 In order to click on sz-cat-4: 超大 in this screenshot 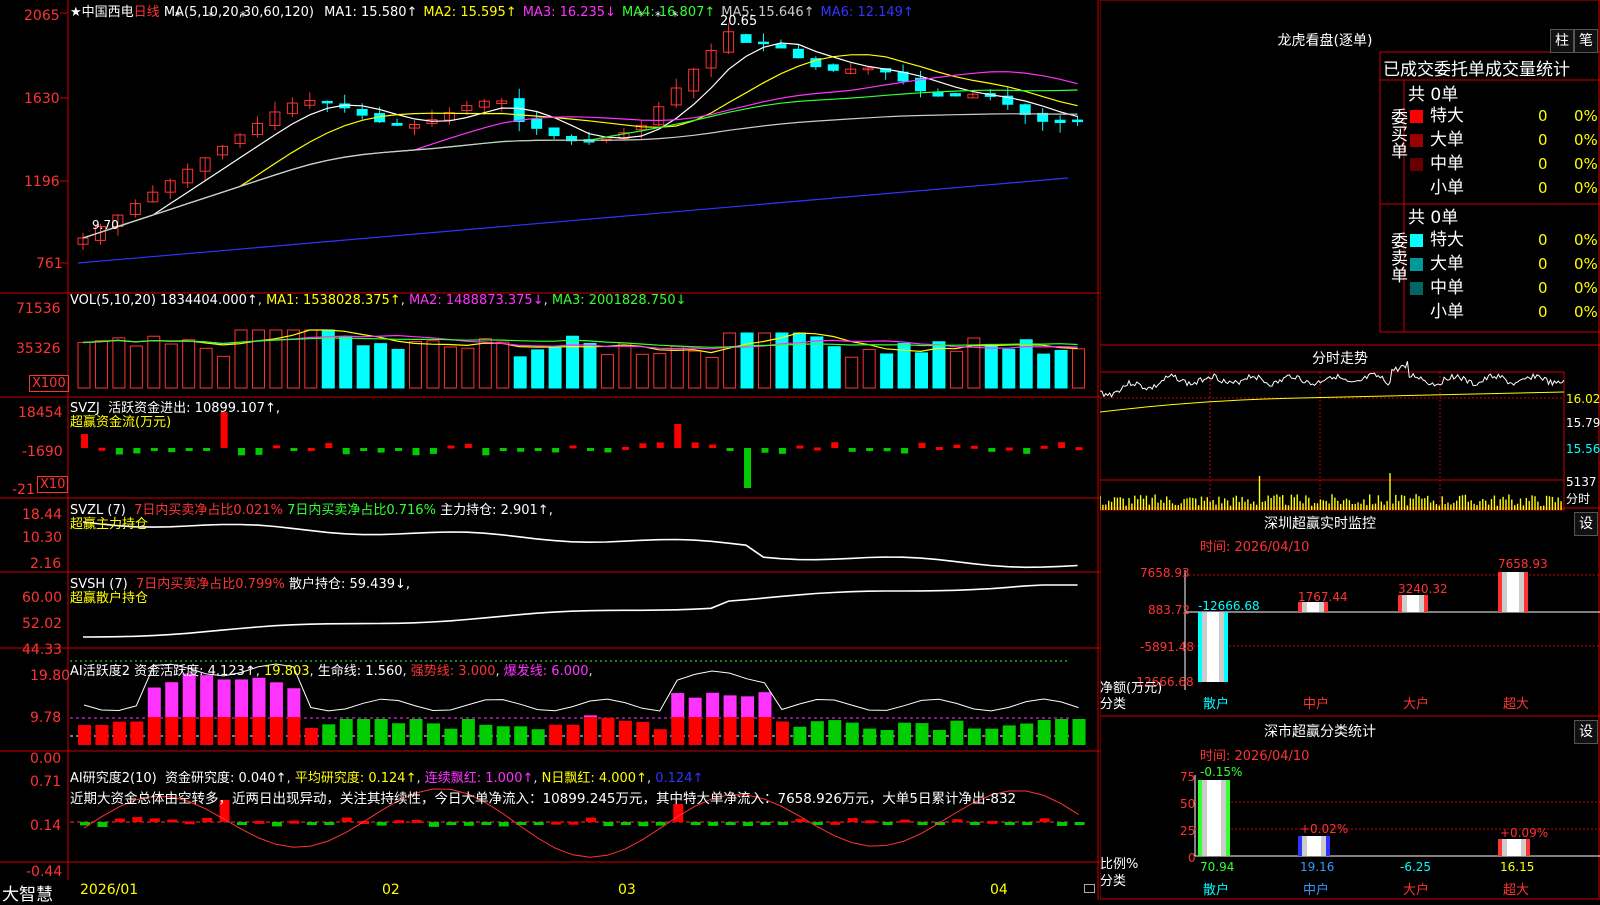, I will do `click(1516, 704)`.